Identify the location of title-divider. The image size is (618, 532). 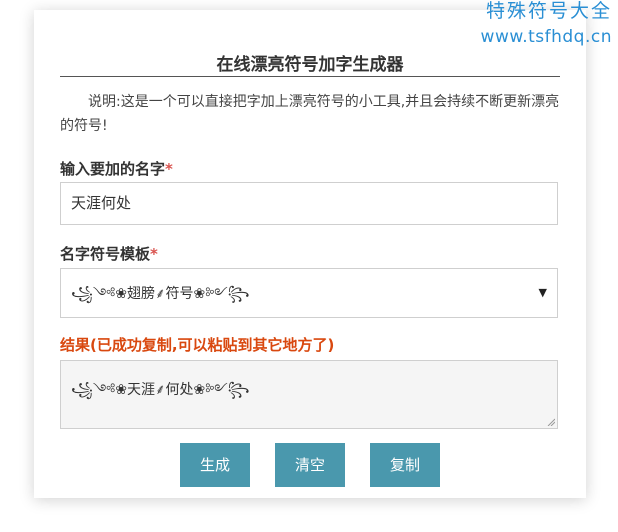
(310, 76).